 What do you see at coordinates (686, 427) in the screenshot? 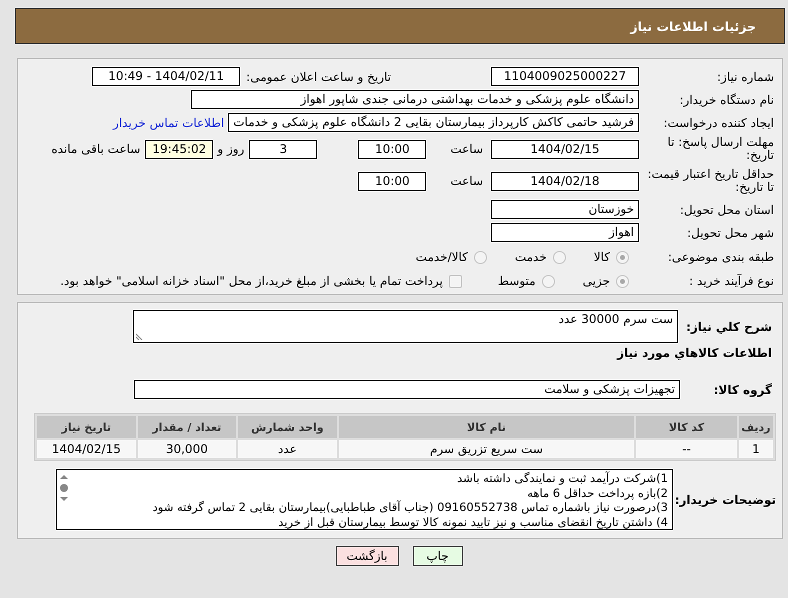
I see `column-header: کد کالا` at bounding box center [686, 427].